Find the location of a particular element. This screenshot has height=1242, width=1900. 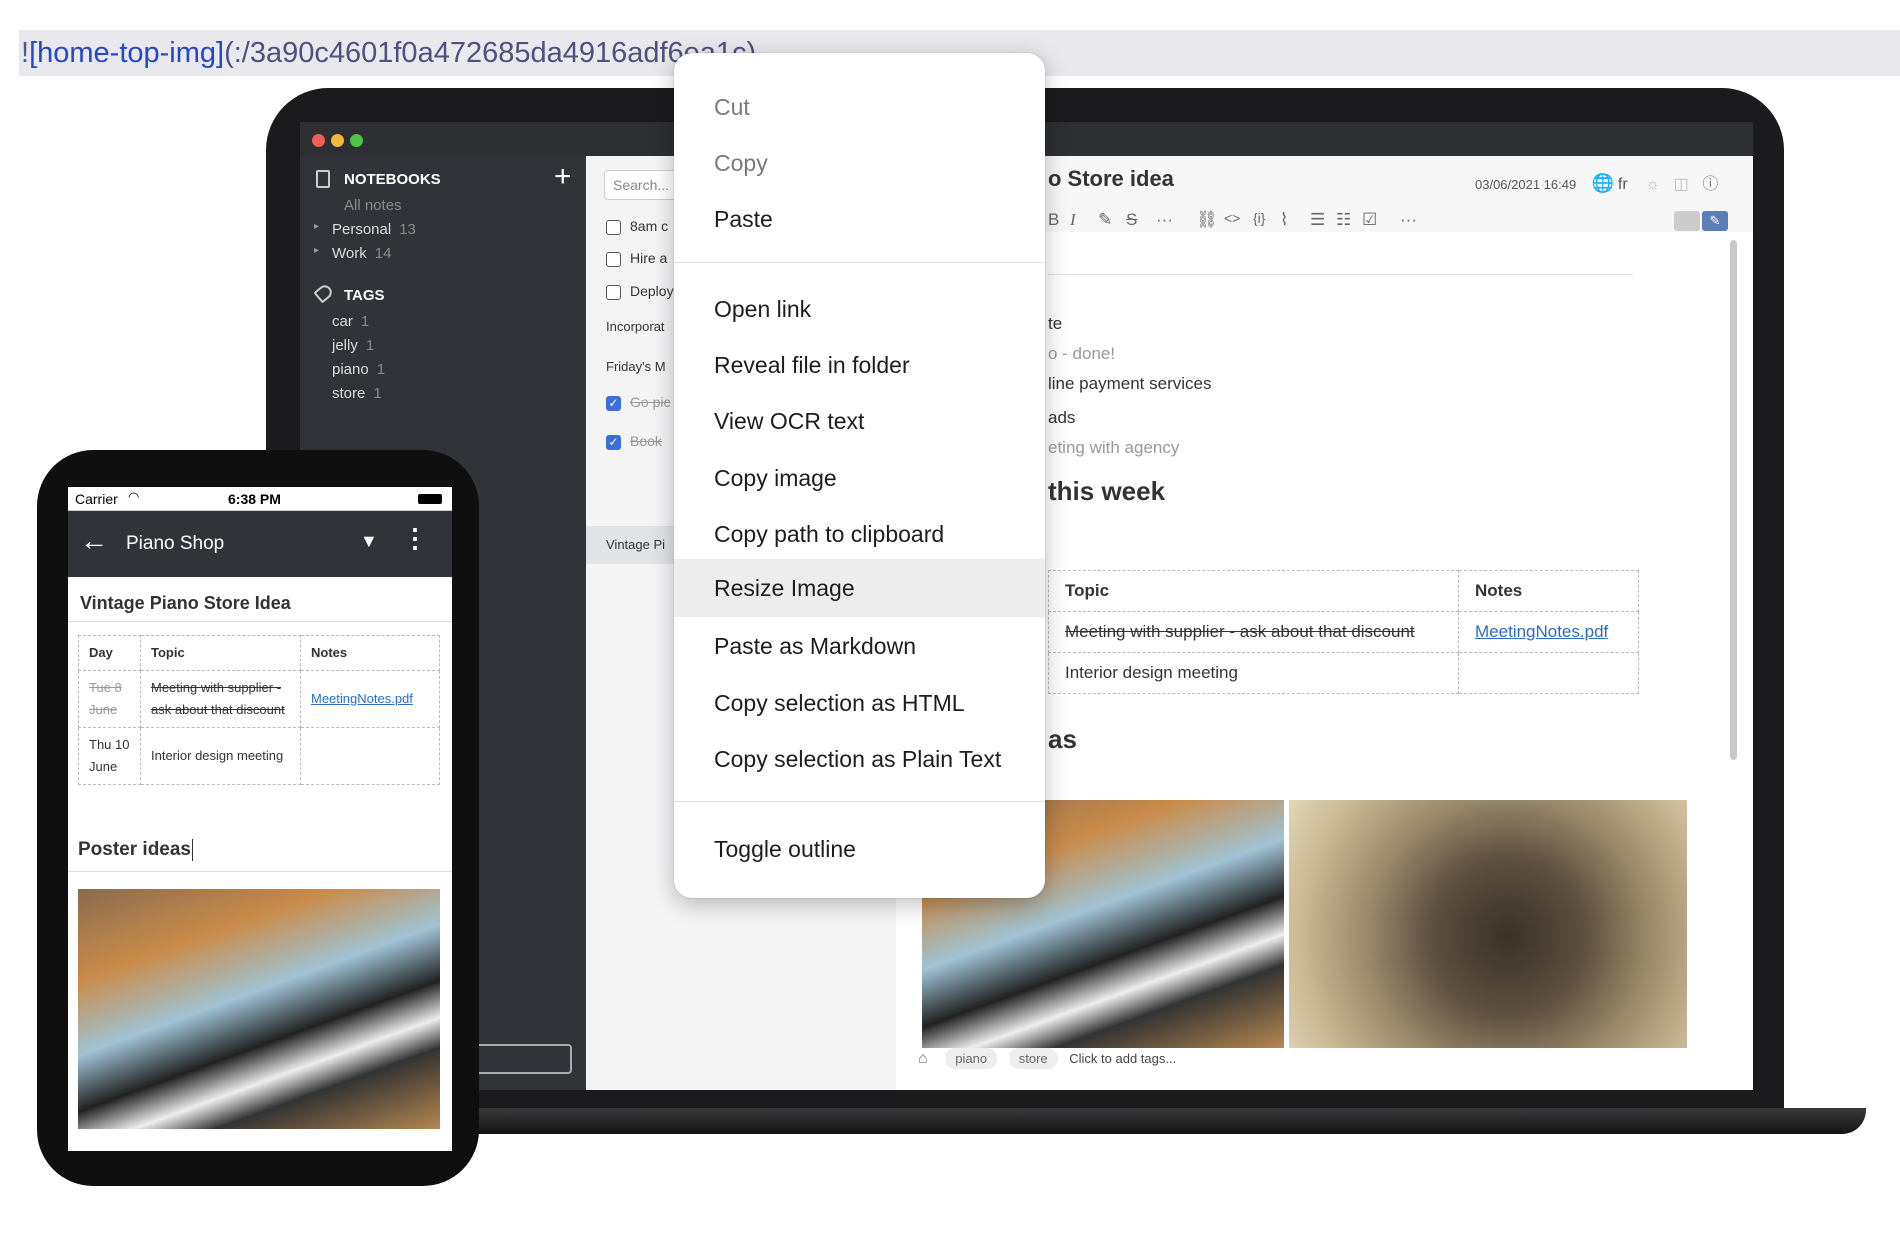

note-title: o Store idea is located at coordinates (1111, 179).